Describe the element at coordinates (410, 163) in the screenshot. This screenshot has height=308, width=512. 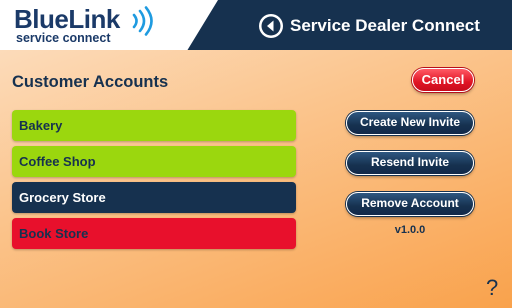
I see `resend-invite-button: Resend Invite` at that location.